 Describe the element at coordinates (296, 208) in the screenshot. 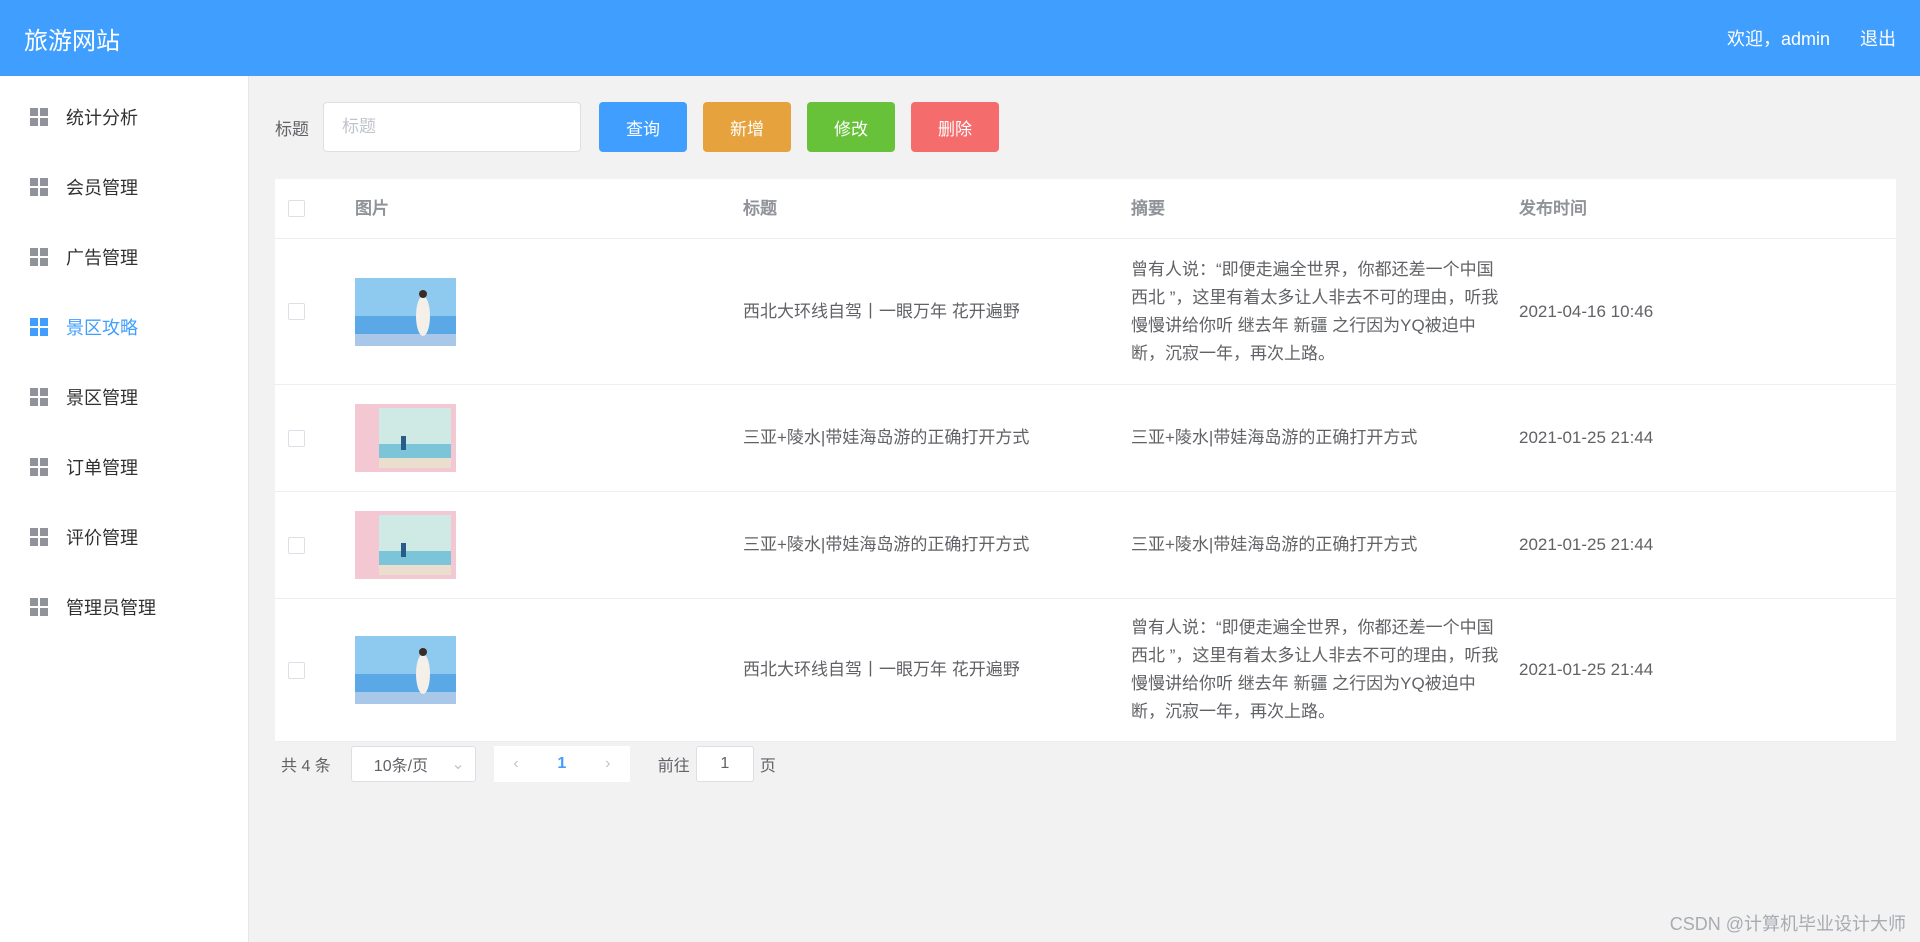

I see `select-all-checkbox` at that location.